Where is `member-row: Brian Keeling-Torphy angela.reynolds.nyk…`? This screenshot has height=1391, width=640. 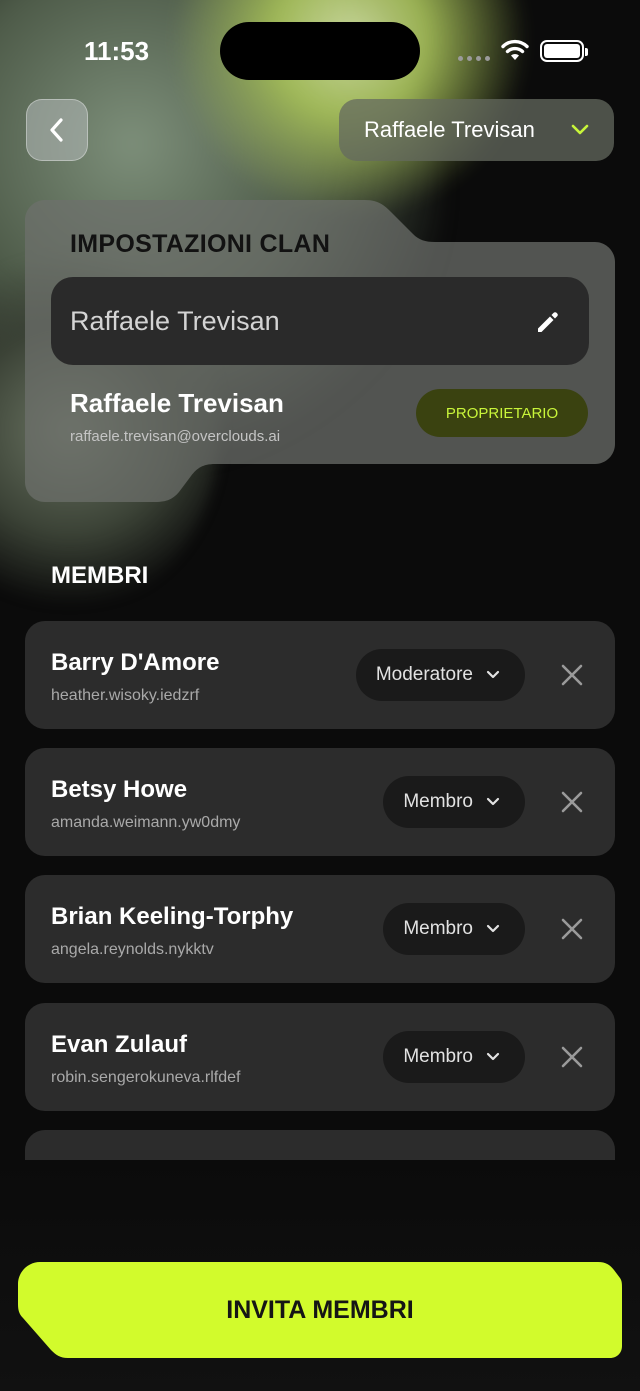
member-row: Brian Keeling-Torphy angela.reynolds.nyk… is located at coordinates (320, 929).